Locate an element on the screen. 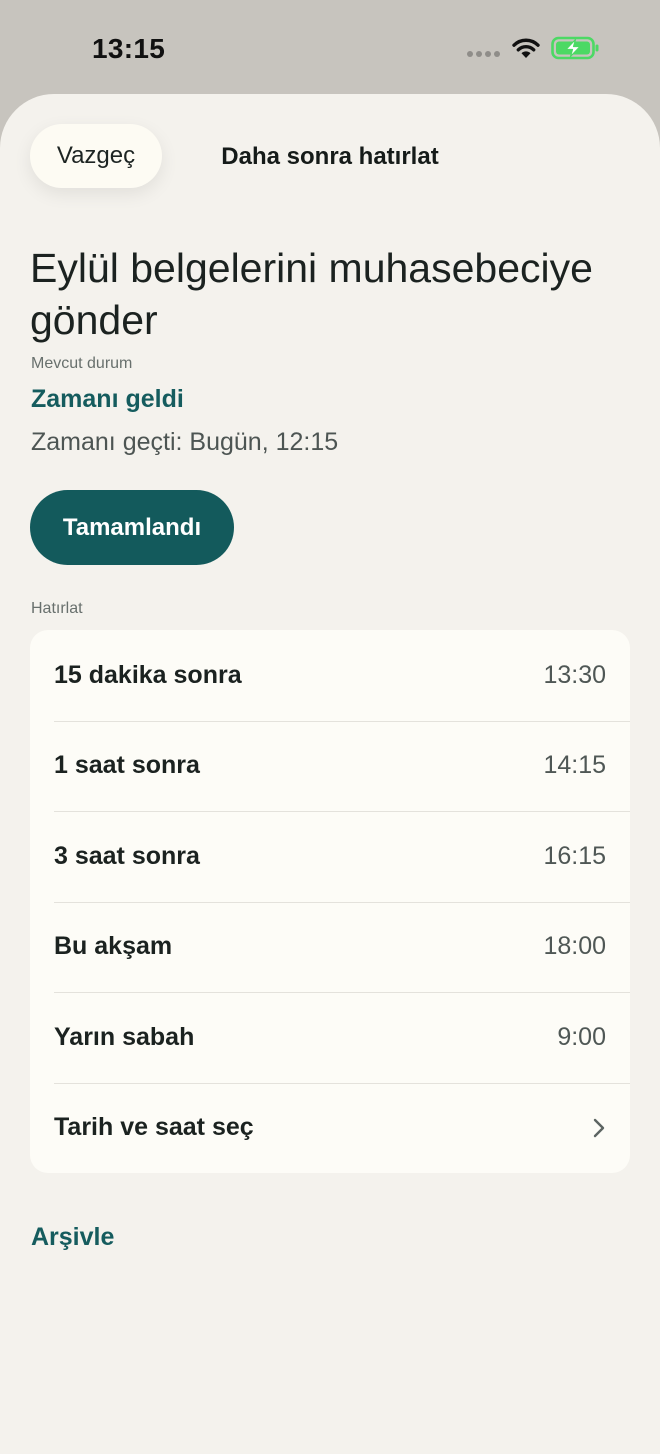  reminder-option-custom-date-time: Tarih ve saat seç is located at coordinates (330, 1128).